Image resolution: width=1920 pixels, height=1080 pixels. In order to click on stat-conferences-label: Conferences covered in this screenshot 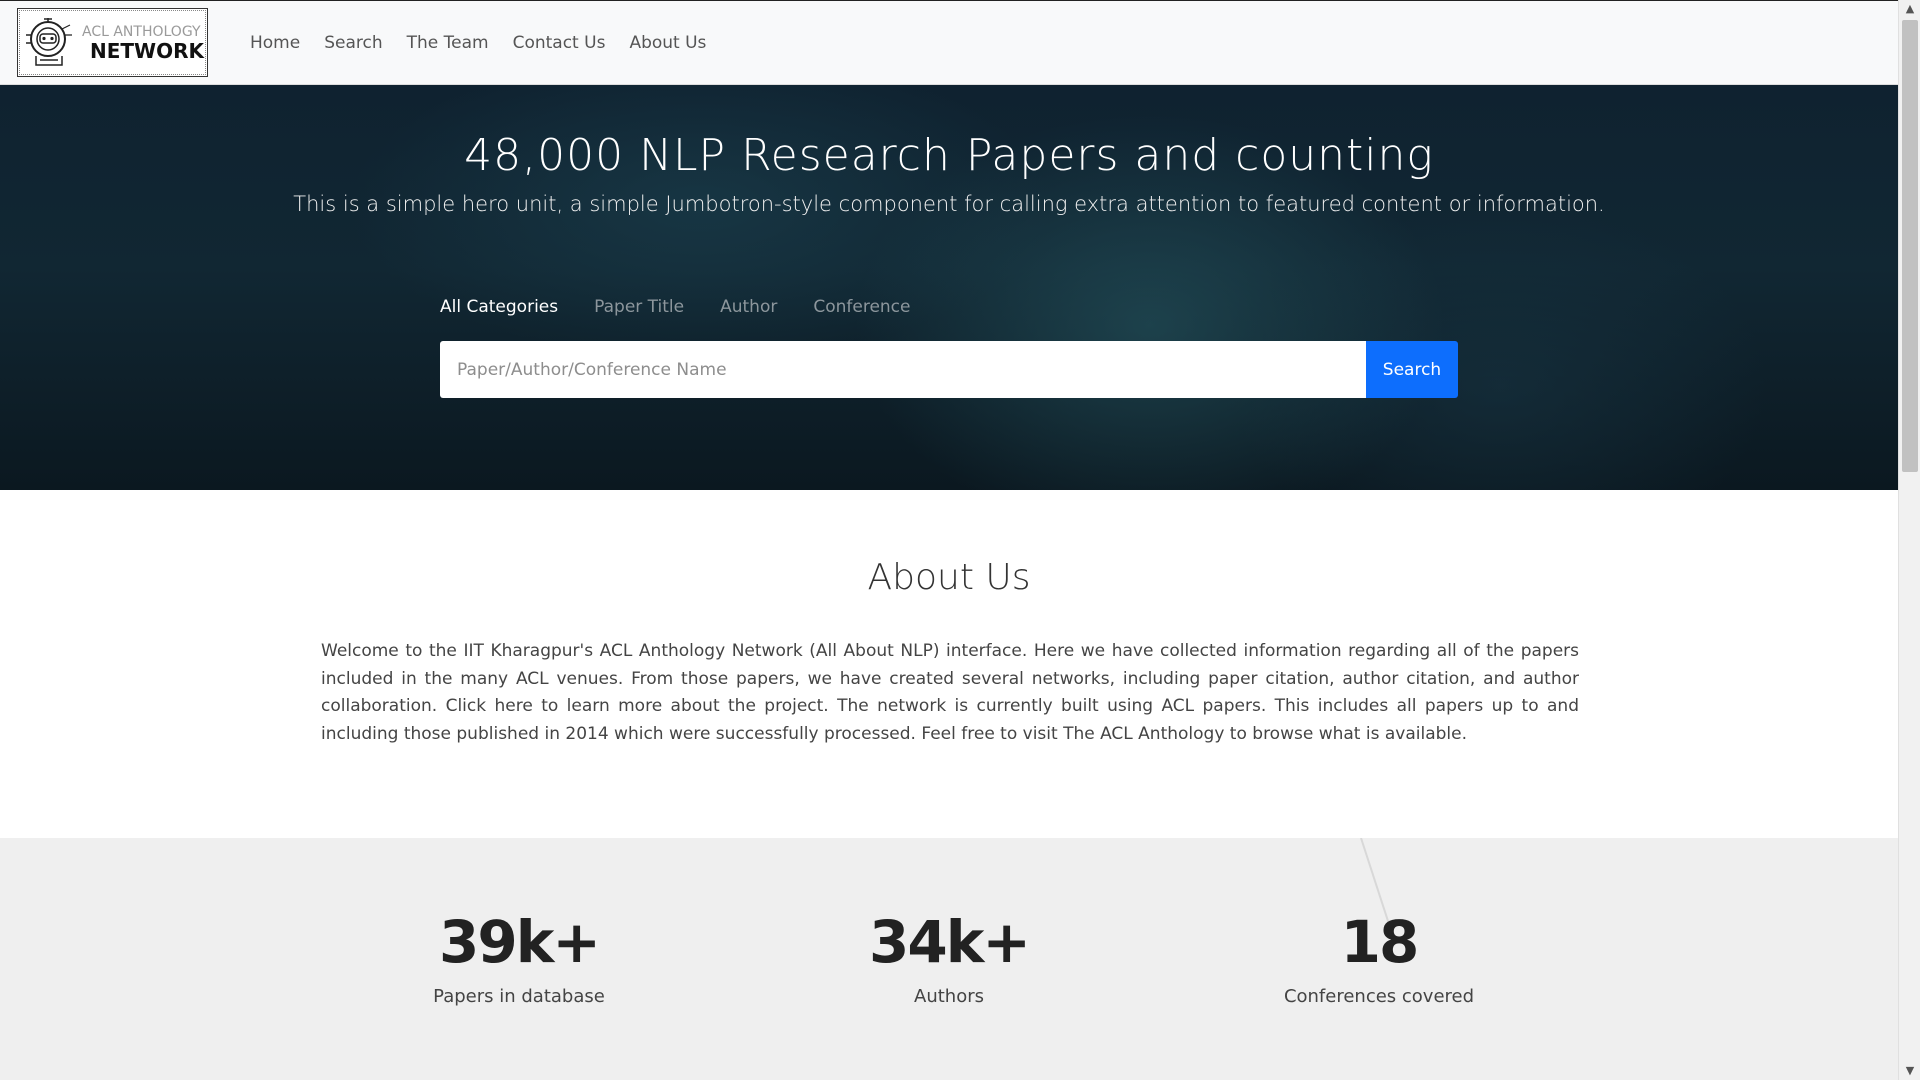, I will do `click(1379, 996)`.